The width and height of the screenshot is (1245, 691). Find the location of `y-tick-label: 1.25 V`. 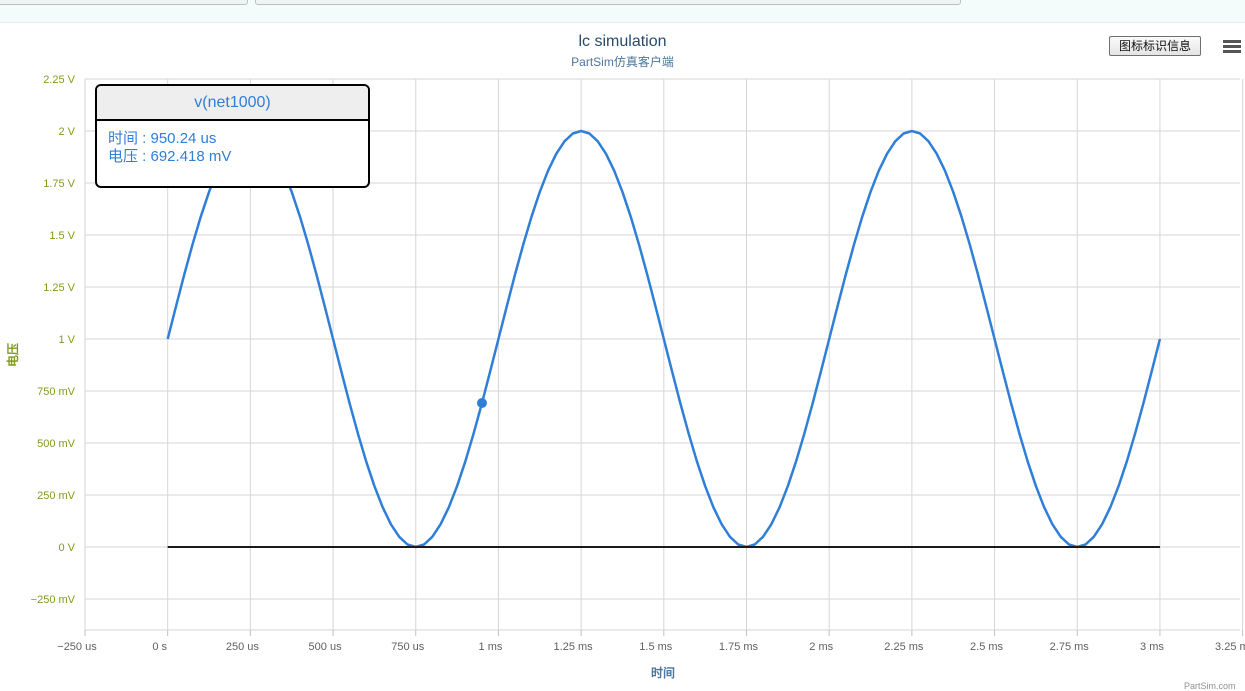

y-tick-label: 1.25 V is located at coordinates (59, 288).